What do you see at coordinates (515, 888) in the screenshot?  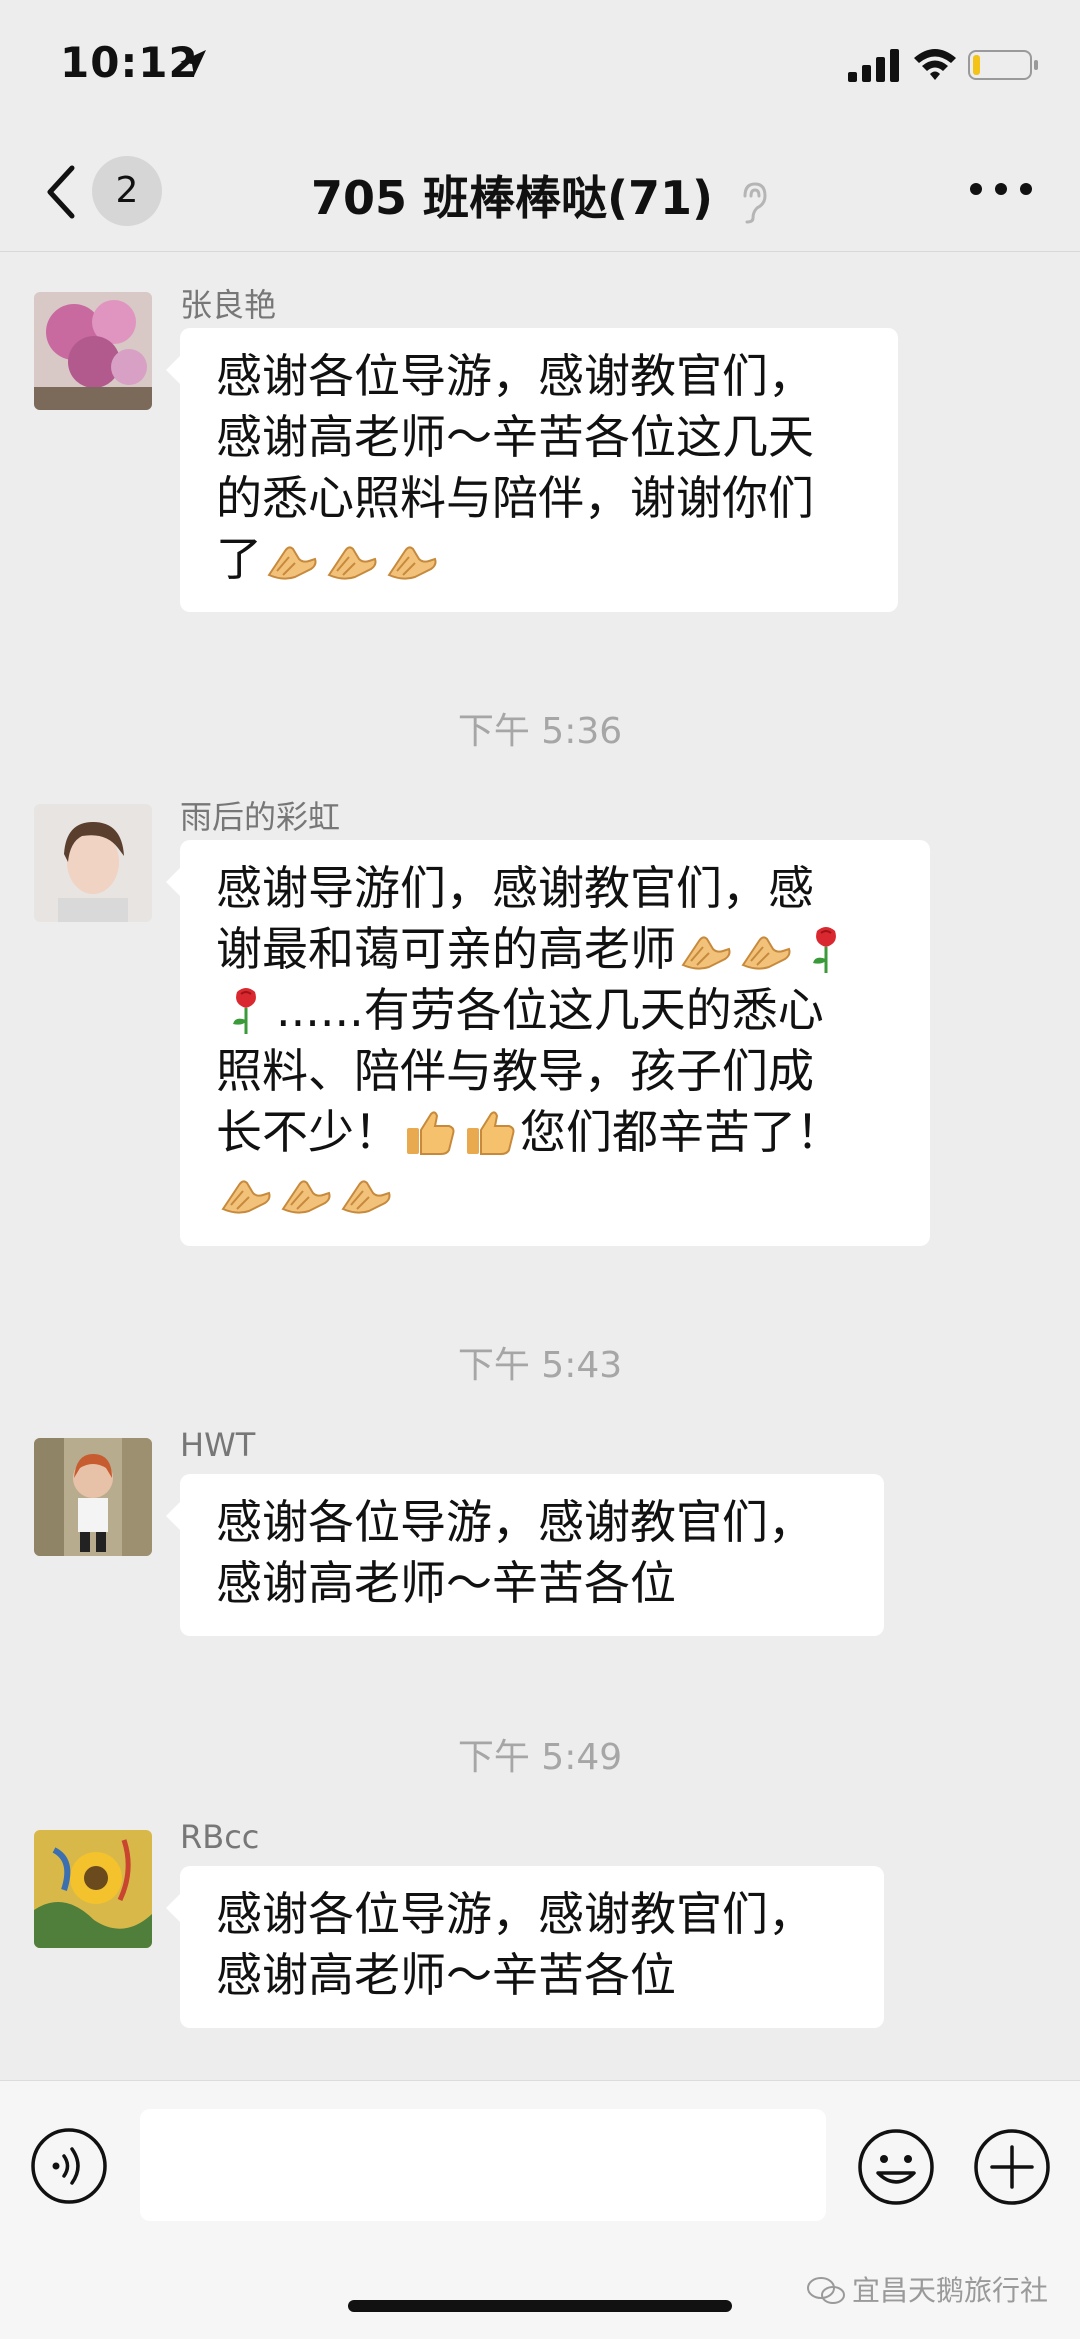 I see `message-line: 感谢导游们，感谢教官们，感` at bounding box center [515, 888].